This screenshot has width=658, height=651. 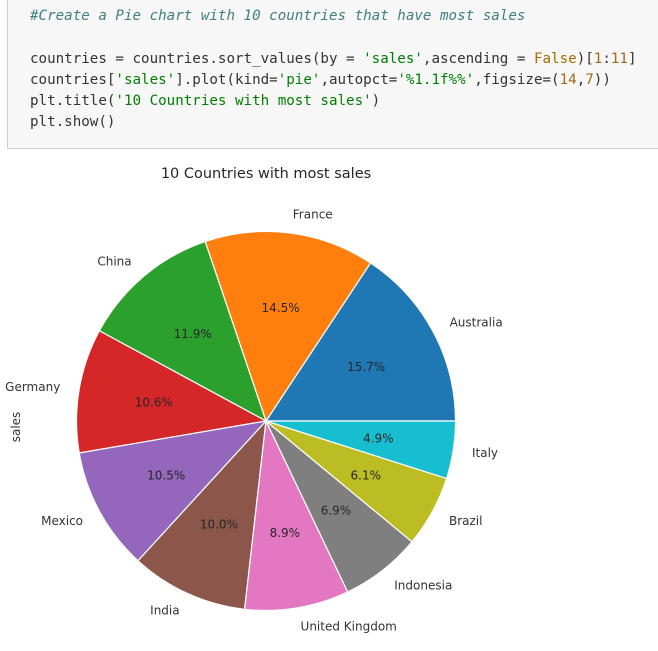 What do you see at coordinates (366, 475) in the screenshot?
I see `pie-pct-label: 6.1%` at bounding box center [366, 475].